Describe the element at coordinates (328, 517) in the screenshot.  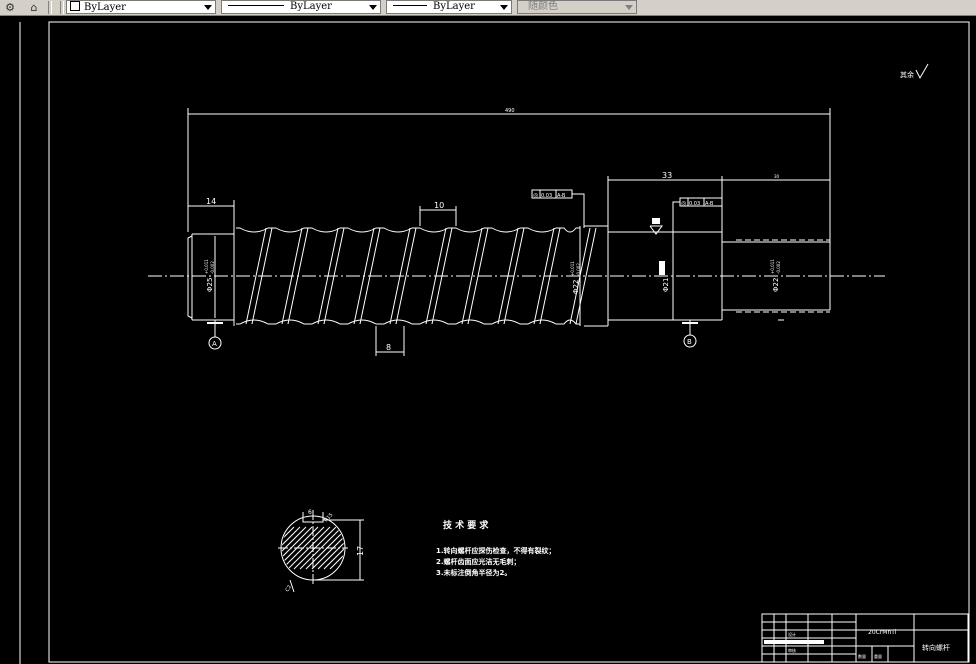
I see `dim-r15-text: R15` at that location.